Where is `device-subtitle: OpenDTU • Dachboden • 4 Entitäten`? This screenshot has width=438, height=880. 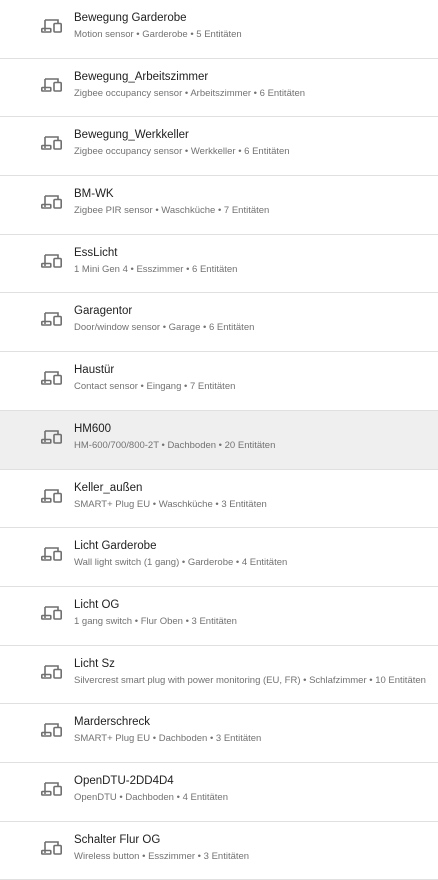 device-subtitle: OpenDTU • Dachboden • 4 Entitäten is located at coordinates (151, 797).